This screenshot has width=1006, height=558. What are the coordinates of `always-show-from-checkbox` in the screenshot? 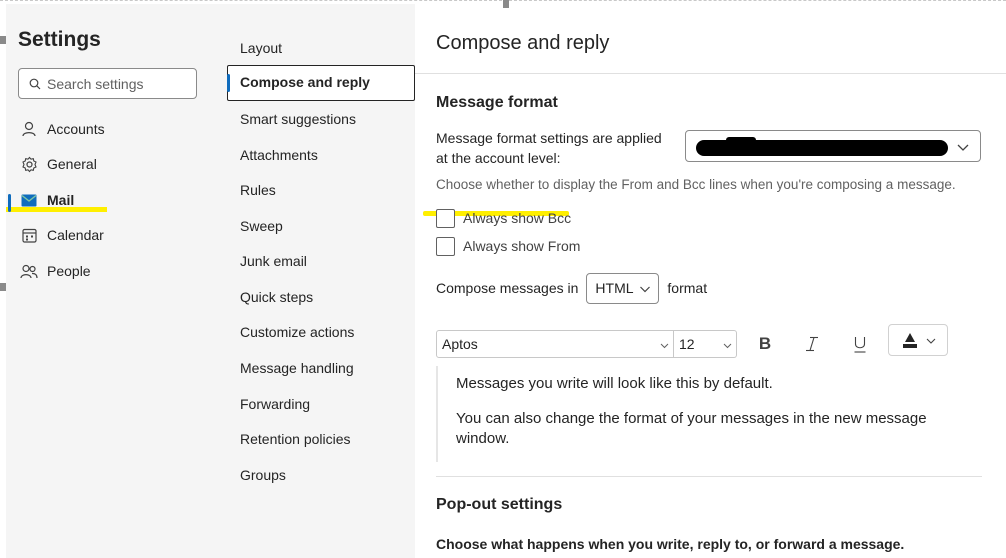 It's located at (445, 246).